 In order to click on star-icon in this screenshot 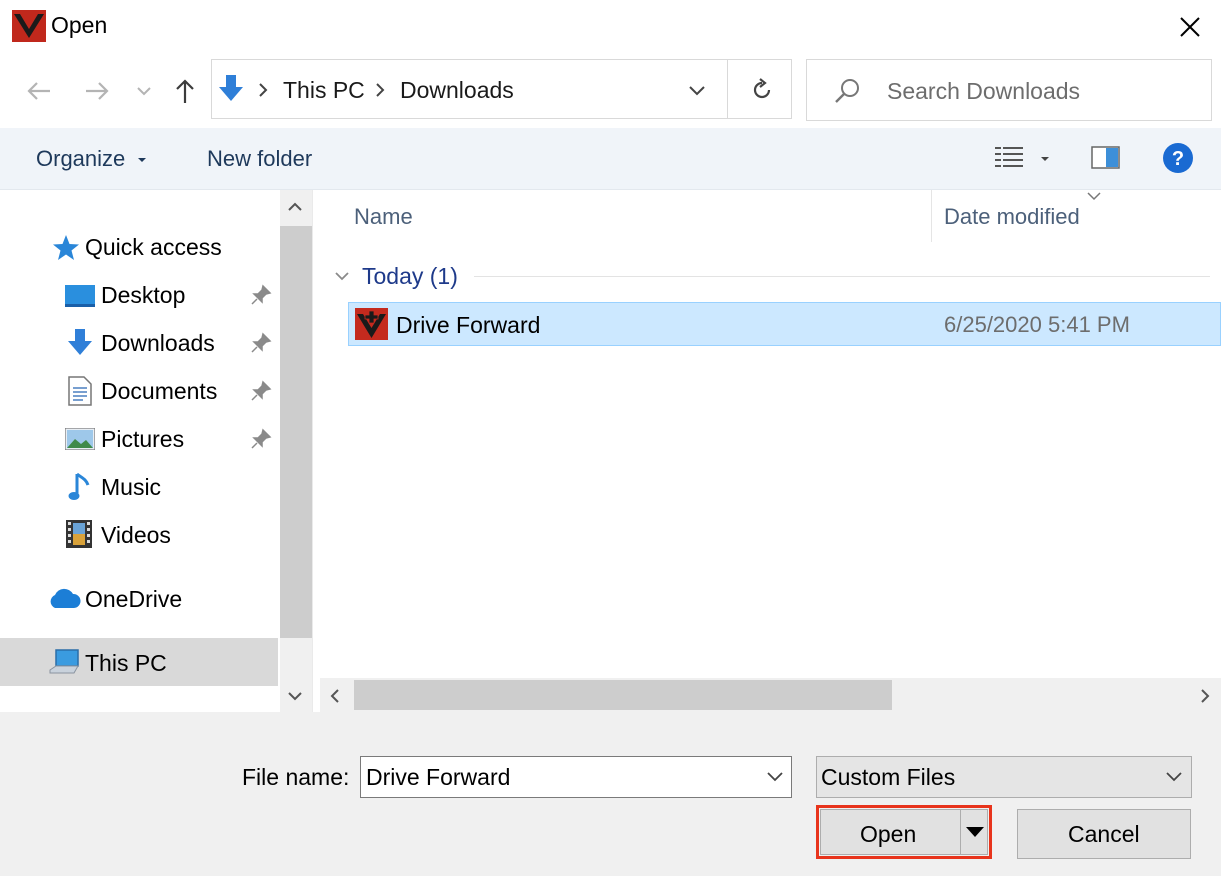, I will do `click(66, 250)`.